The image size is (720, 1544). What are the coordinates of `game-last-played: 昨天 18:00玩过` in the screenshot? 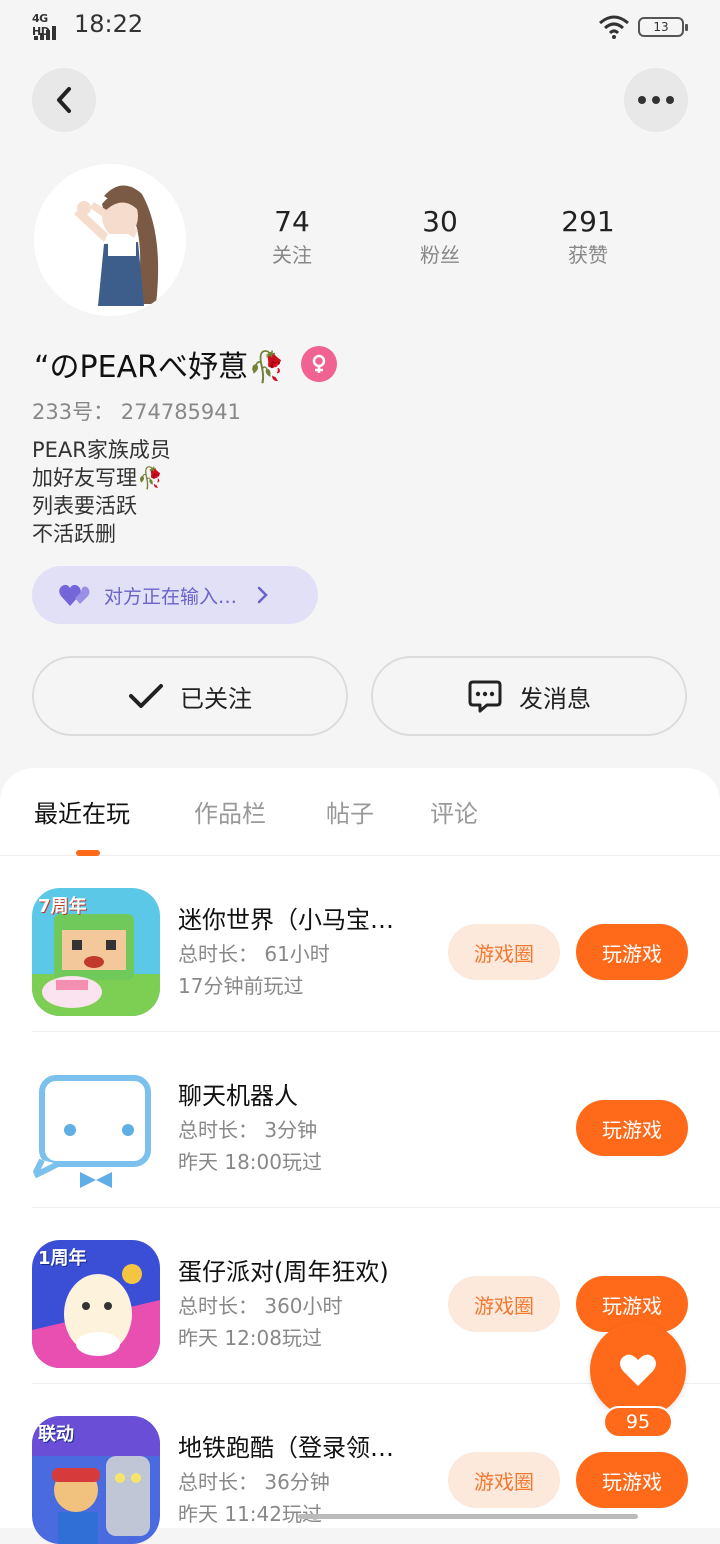 It's located at (250, 1162).